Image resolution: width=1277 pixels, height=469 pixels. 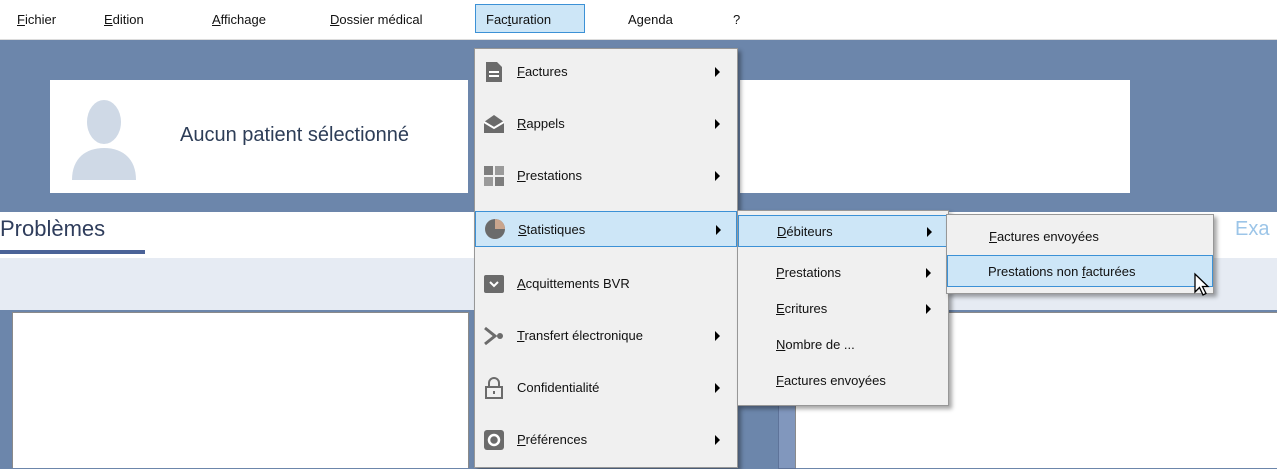 I want to click on menu-item-rappels: Rappels, so click(x=606, y=124).